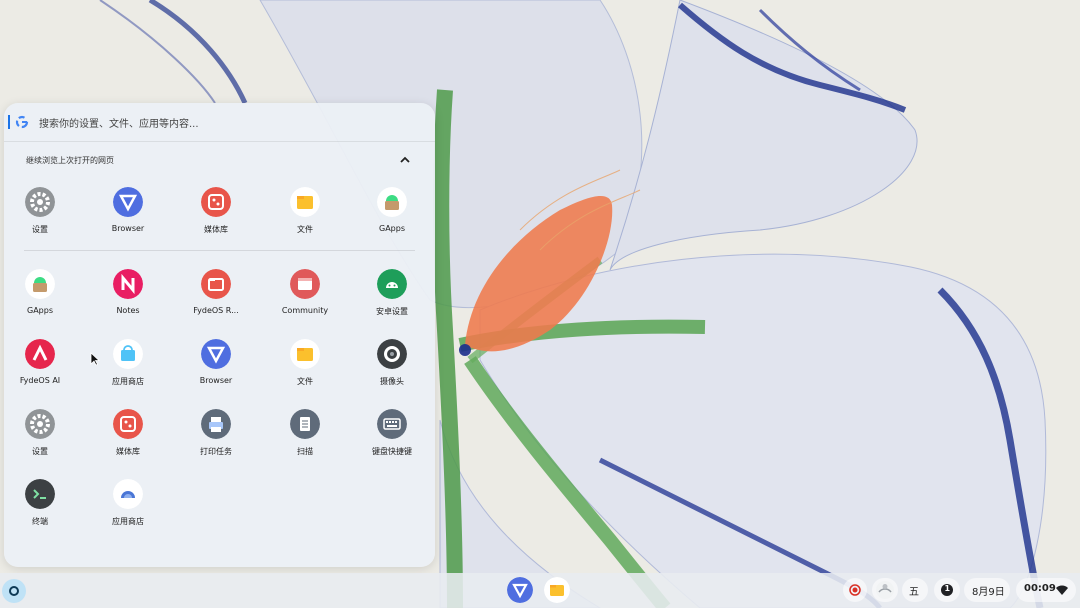 The height and width of the screenshot is (608, 1080). What do you see at coordinates (216, 451) in the screenshot?
I see `app-label: 打印任务` at bounding box center [216, 451].